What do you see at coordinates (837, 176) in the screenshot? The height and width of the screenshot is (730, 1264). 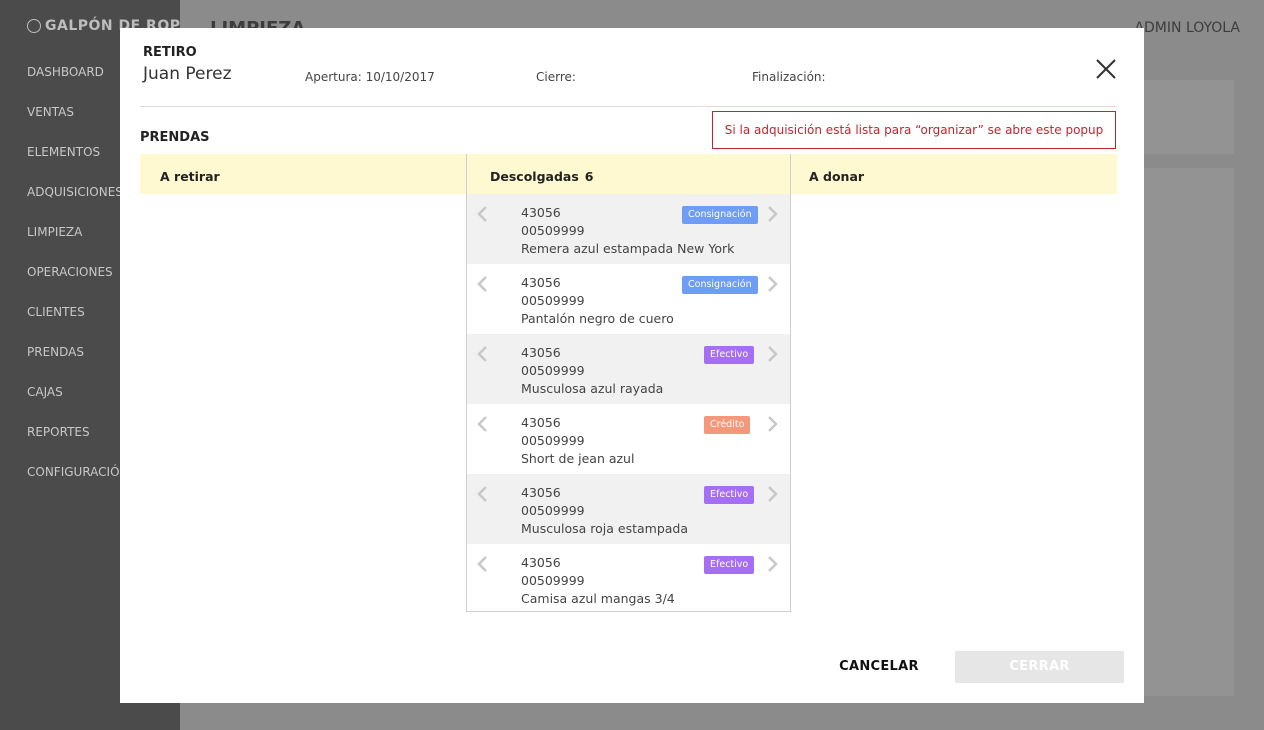 I see `column-title: A donar` at bounding box center [837, 176].